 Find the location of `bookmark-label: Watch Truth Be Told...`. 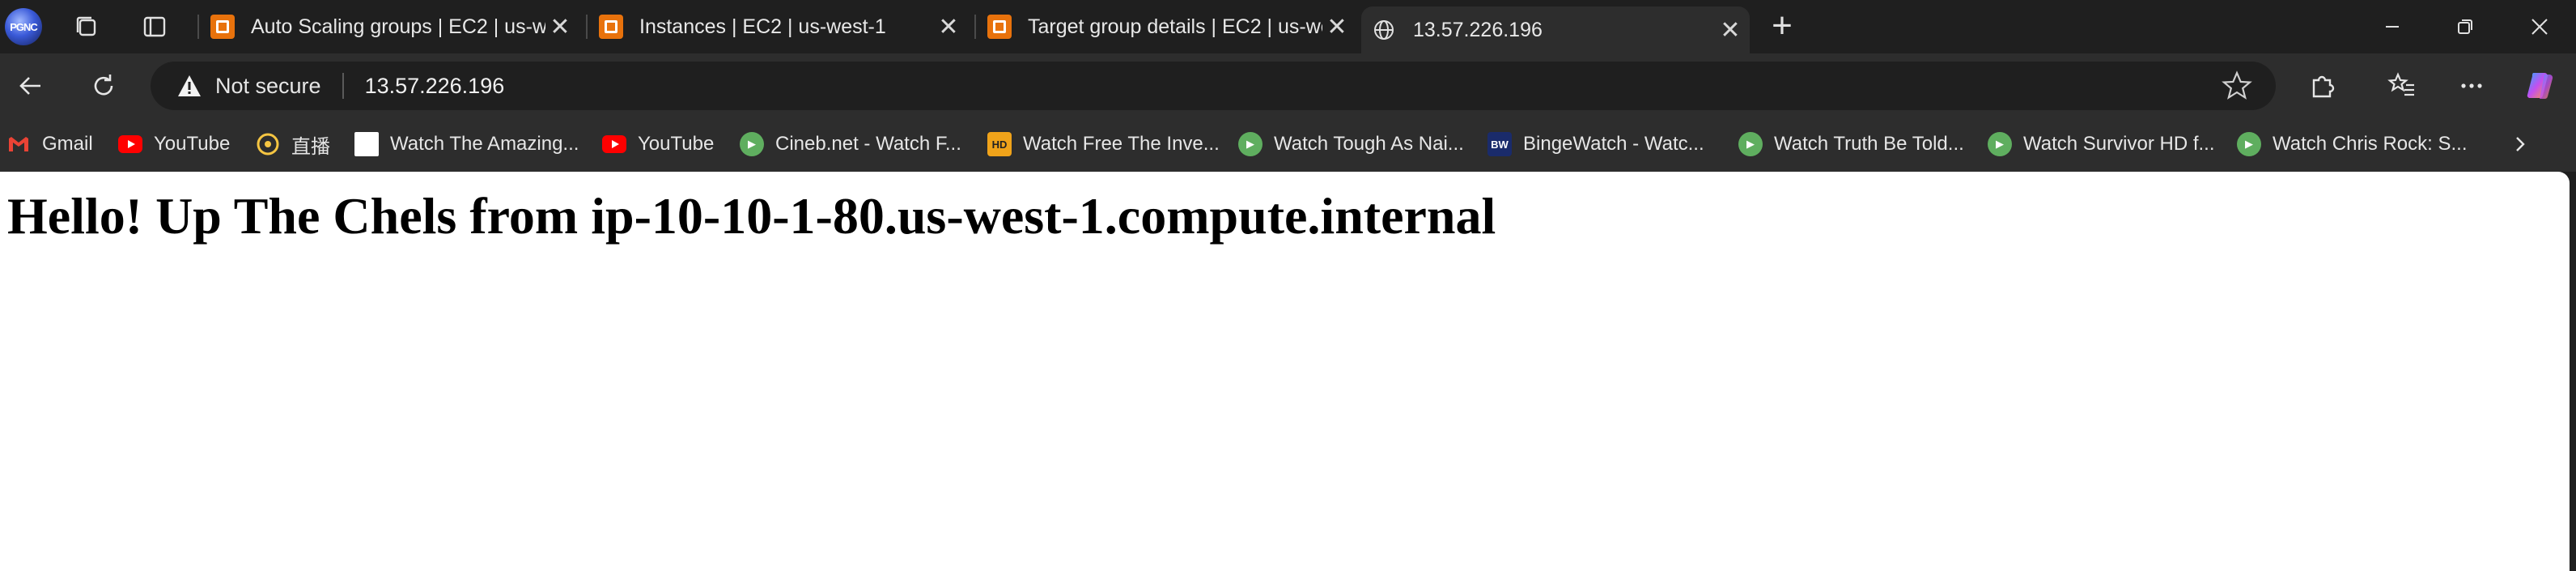

bookmark-label: Watch Truth Be Told... is located at coordinates (1869, 144).